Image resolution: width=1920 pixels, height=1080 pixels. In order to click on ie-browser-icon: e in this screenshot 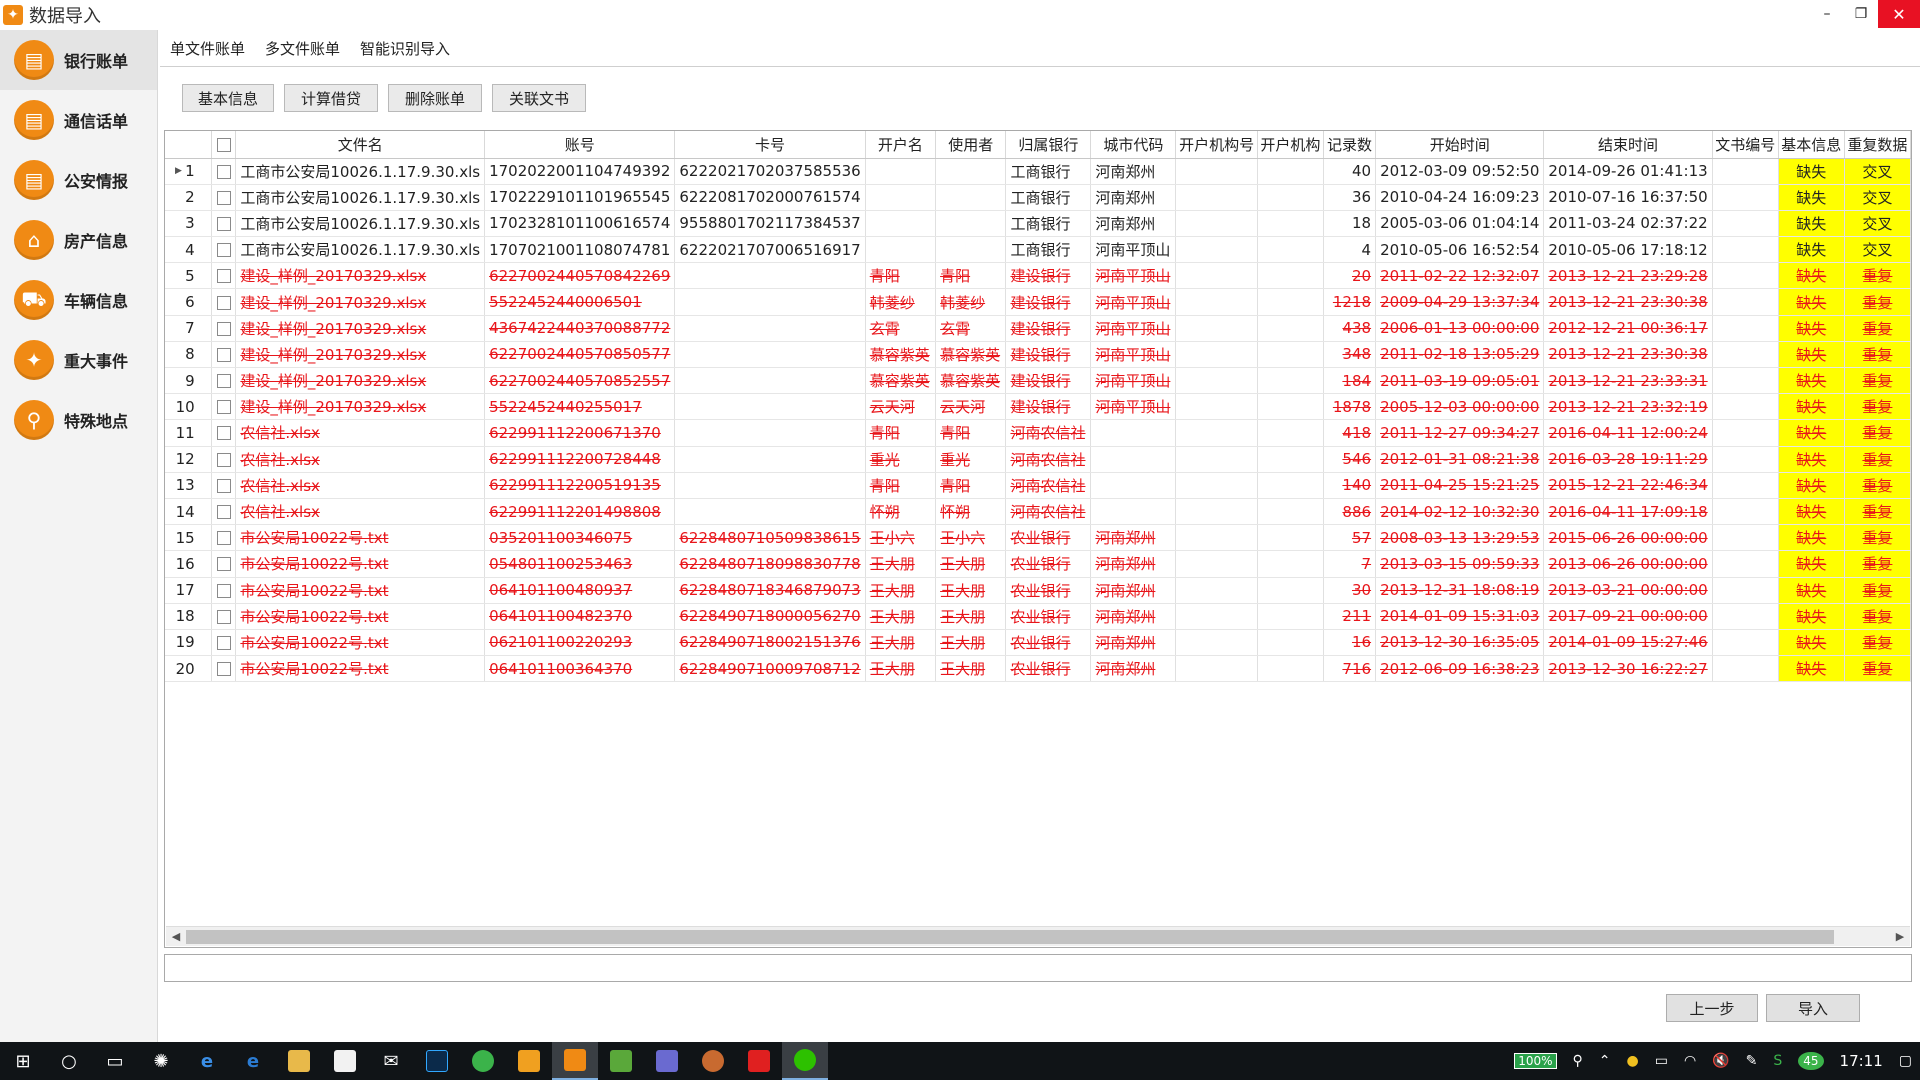, I will do `click(207, 1061)`.